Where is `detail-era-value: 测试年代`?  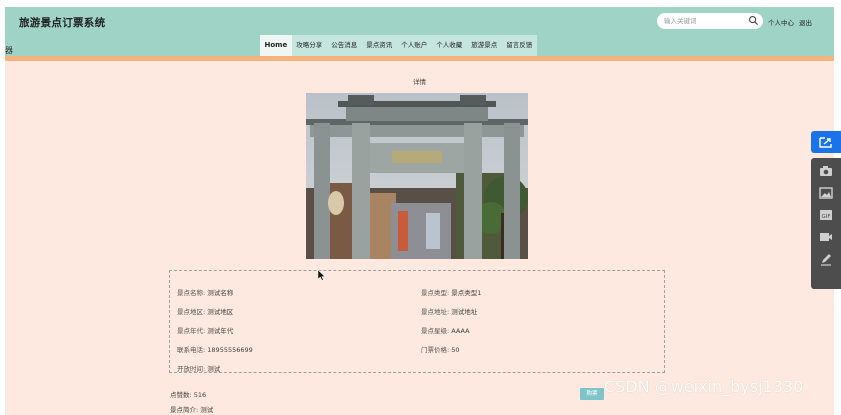 detail-era-value: 测试年代 is located at coordinates (220, 331).